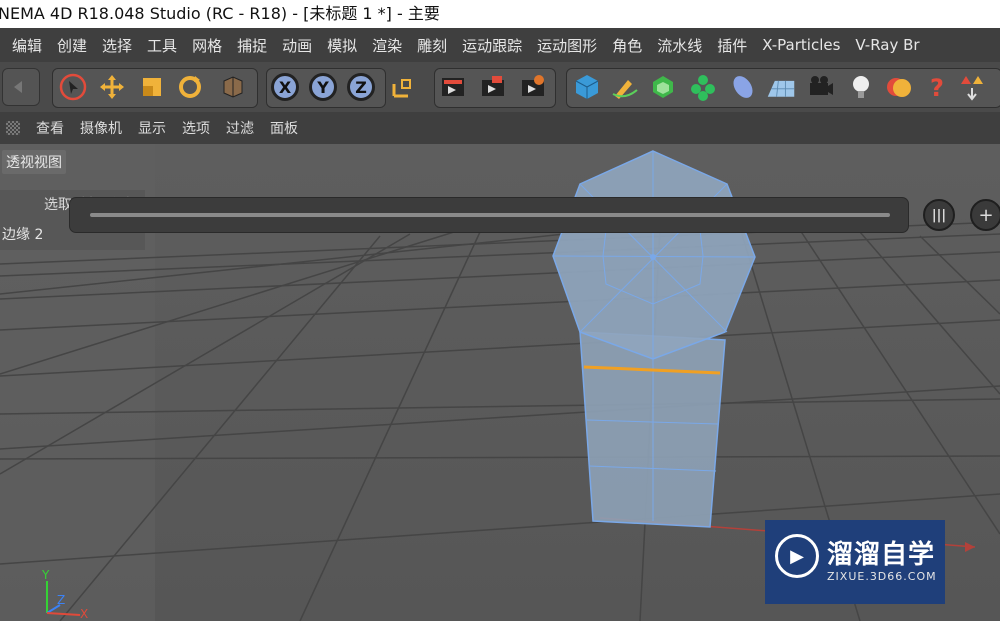  Describe the element at coordinates (23, 235) in the screenshot. I see `hud-edge-count: 边缘 2` at that location.